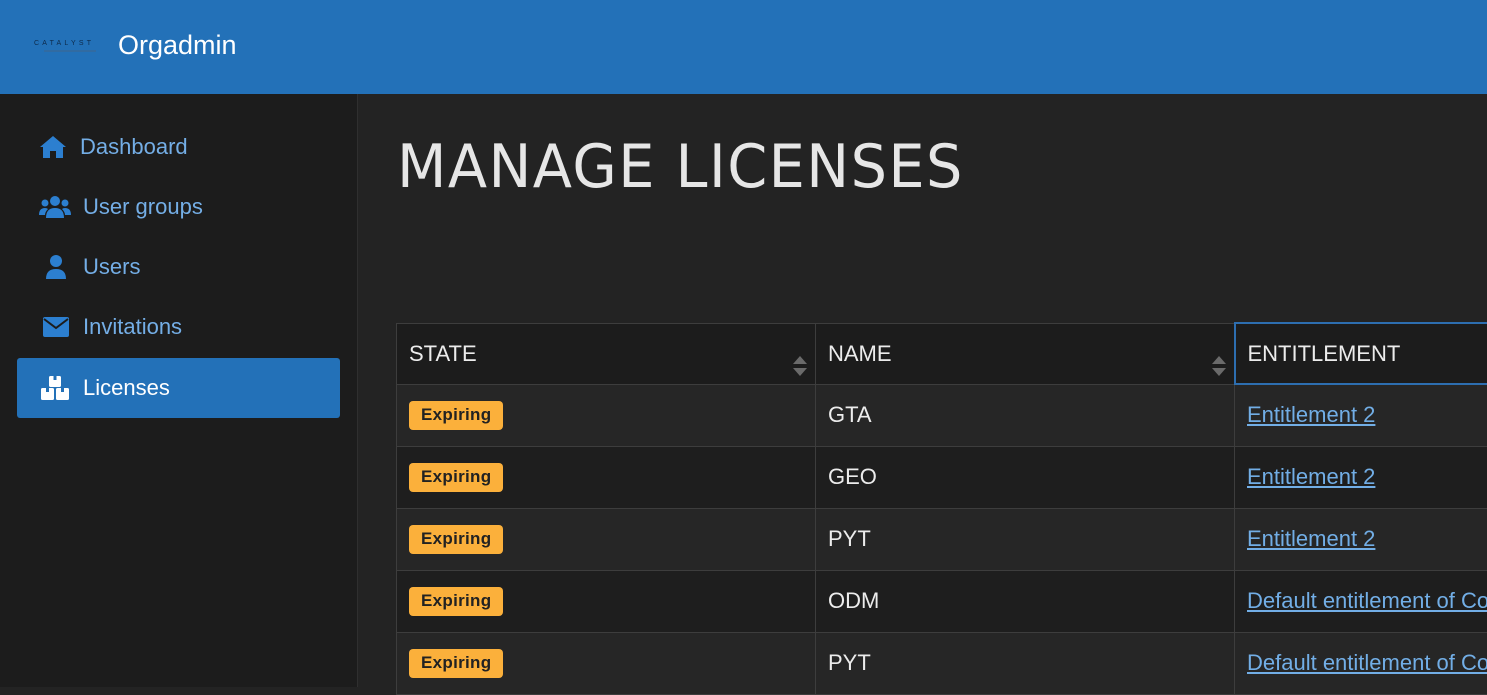  I want to click on app-title: Orgadmin, so click(177, 45).